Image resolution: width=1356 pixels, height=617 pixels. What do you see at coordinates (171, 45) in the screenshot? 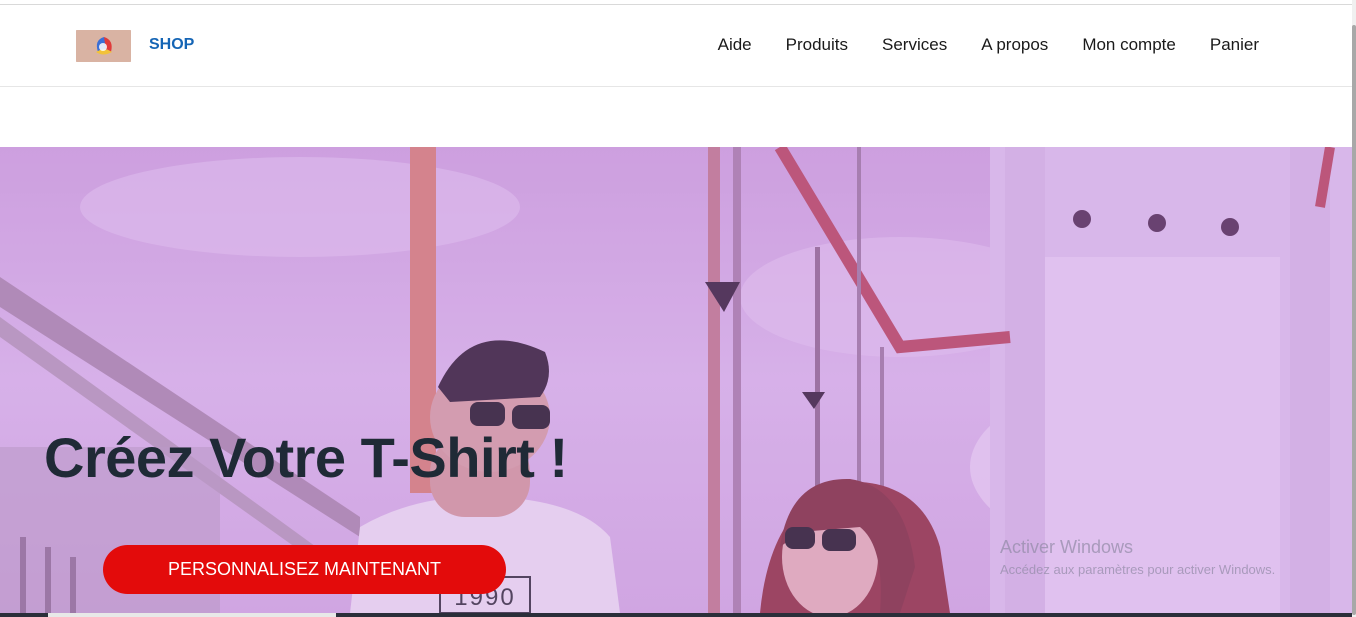
I see `brand-name: SHOP` at bounding box center [171, 45].